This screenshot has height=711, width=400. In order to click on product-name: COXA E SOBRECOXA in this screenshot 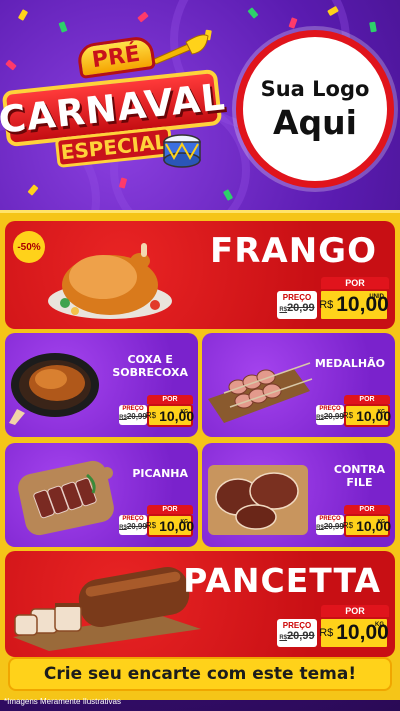, I will do `click(150, 366)`.